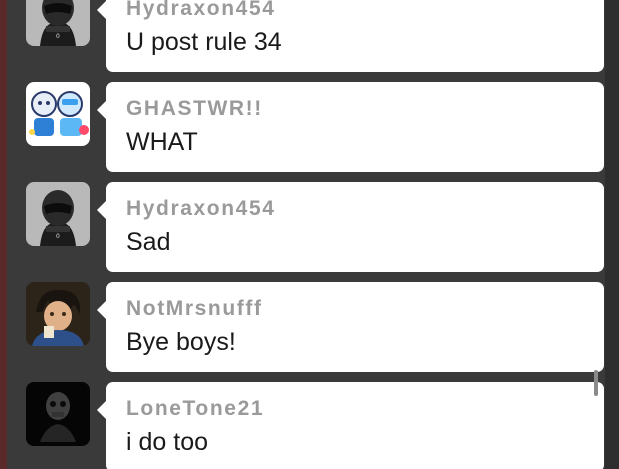  I want to click on dark-skull-avatar, so click(58, 414).